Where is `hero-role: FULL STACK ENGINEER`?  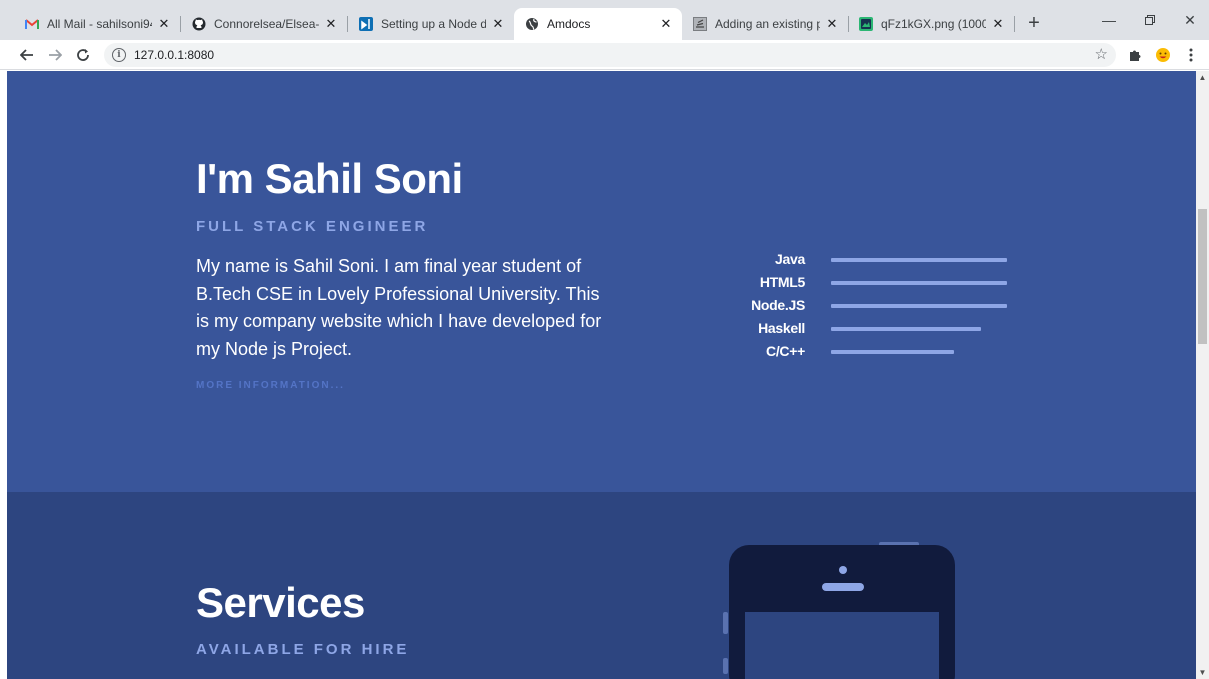 hero-role: FULL STACK ENGINEER is located at coordinates (312, 226).